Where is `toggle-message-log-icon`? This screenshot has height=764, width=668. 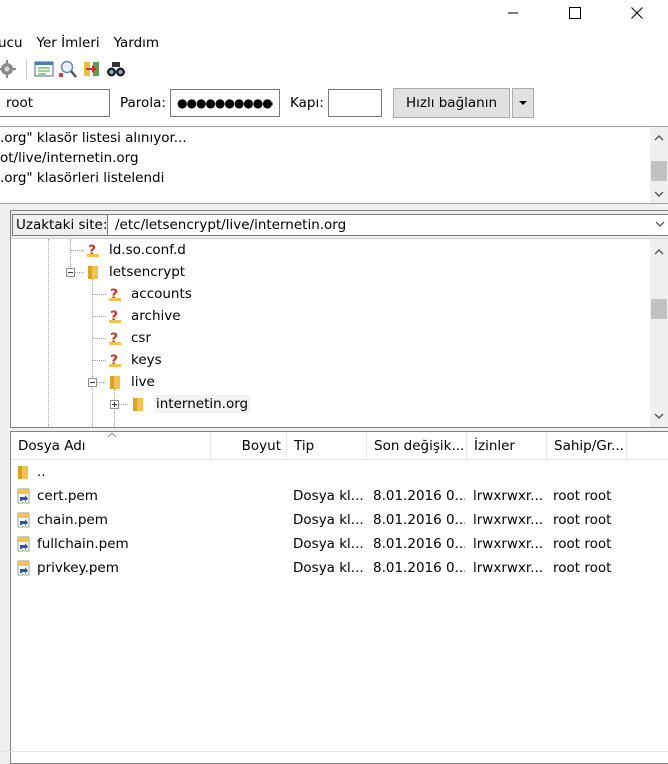 toggle-message-log-icon is located at coordinates (44, 69).